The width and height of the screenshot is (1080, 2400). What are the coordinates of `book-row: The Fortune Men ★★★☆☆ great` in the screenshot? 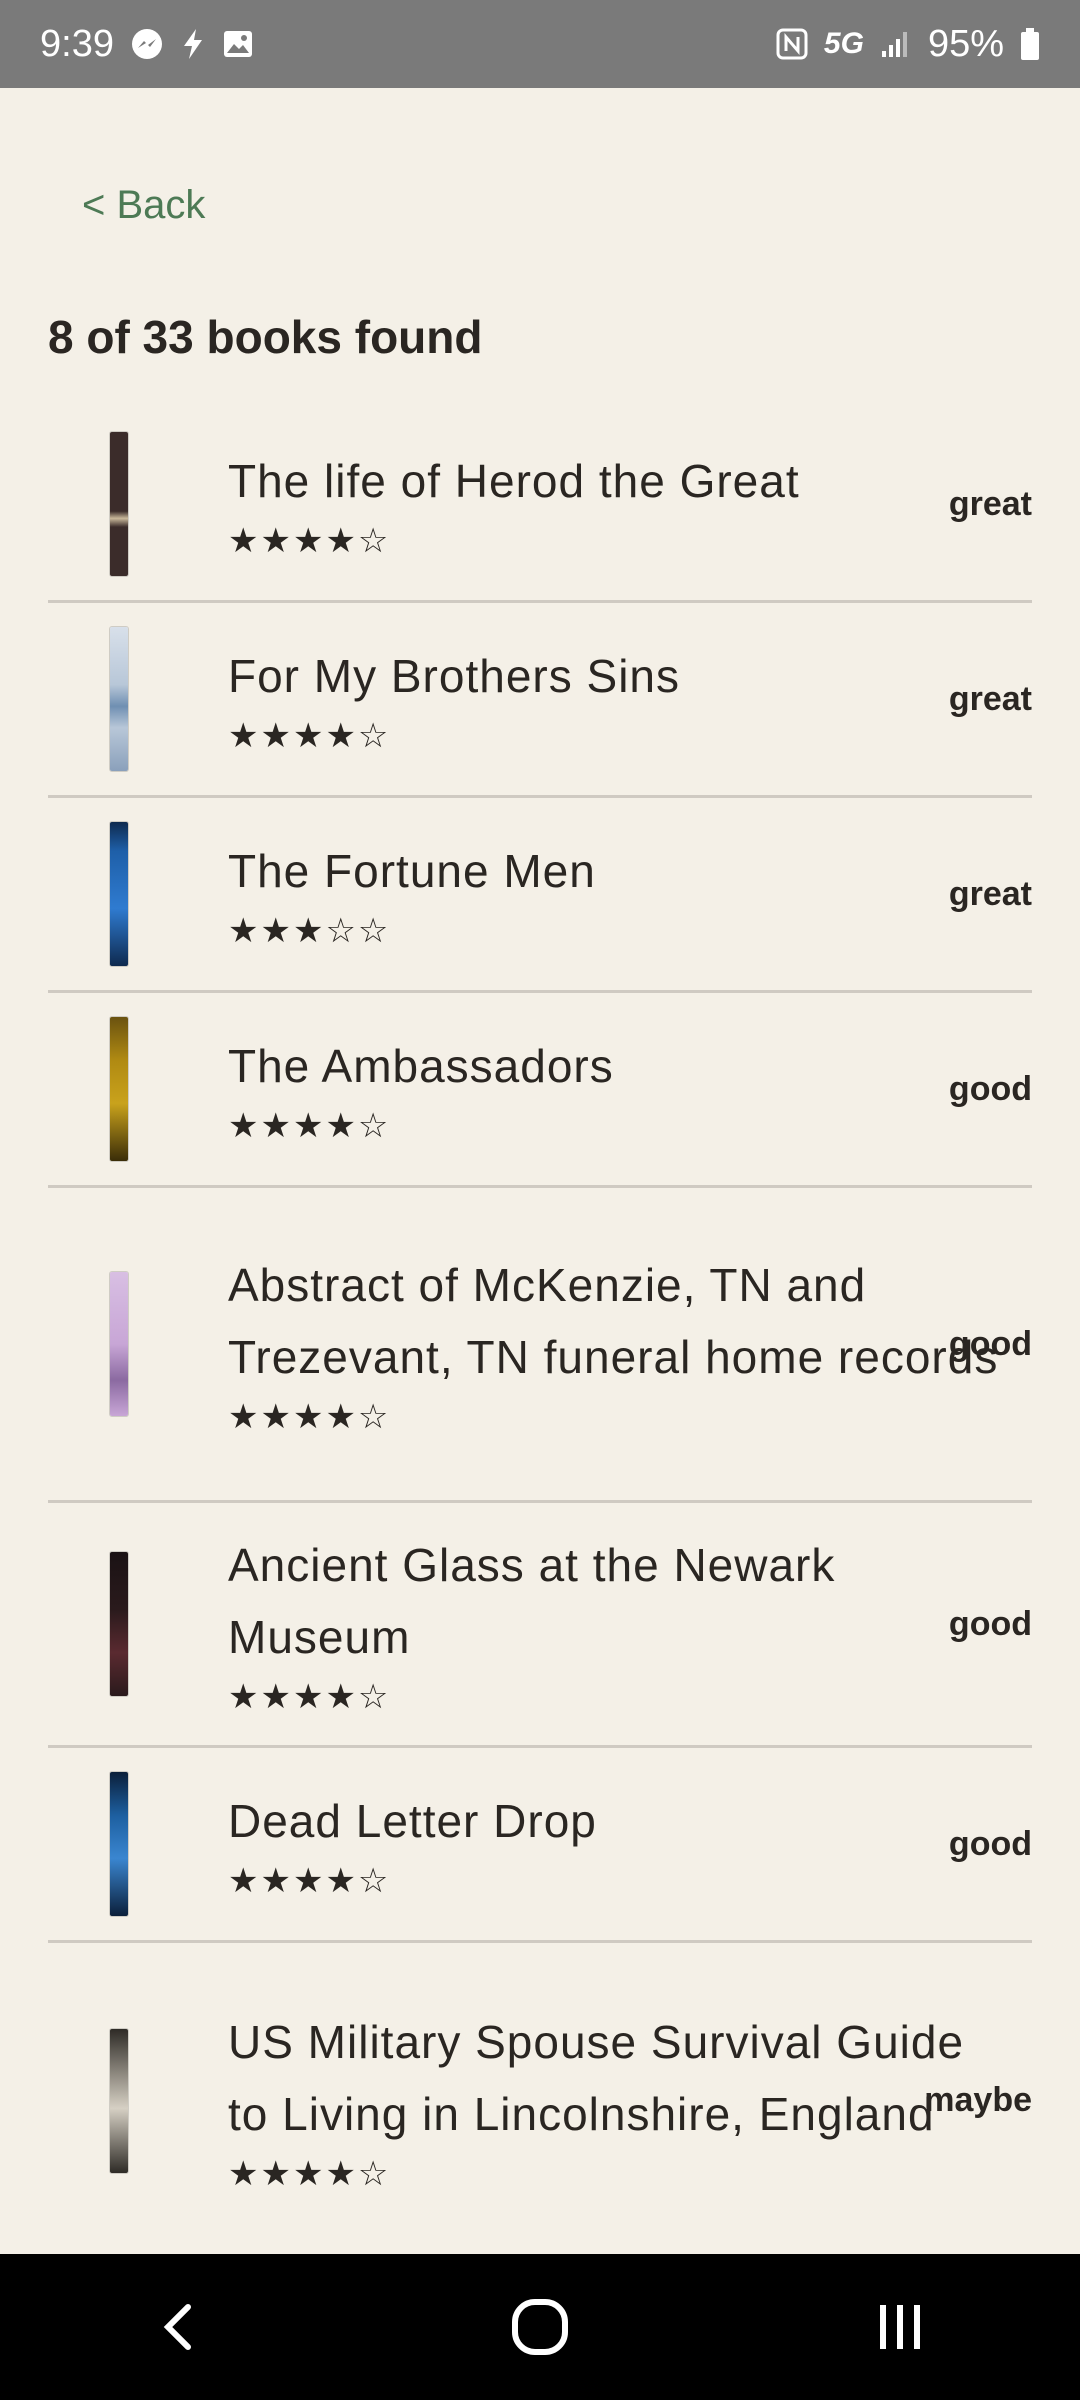 It's located at (540, 895).